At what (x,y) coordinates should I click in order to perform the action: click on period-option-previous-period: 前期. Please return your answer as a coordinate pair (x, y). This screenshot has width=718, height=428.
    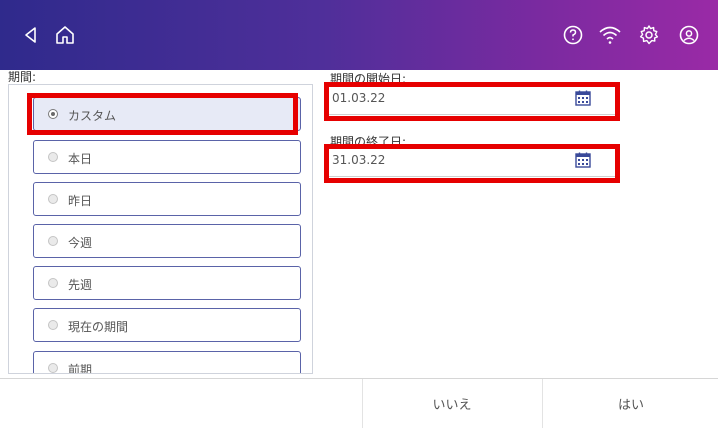
    Looking at the image, I should click on (167, 362).